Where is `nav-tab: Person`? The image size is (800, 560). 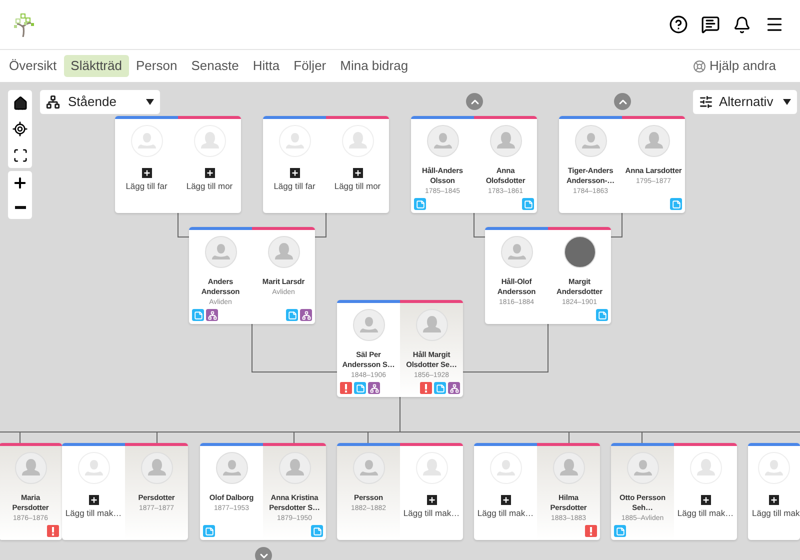 nav-tab: Person is located at coordinates (156, 66).